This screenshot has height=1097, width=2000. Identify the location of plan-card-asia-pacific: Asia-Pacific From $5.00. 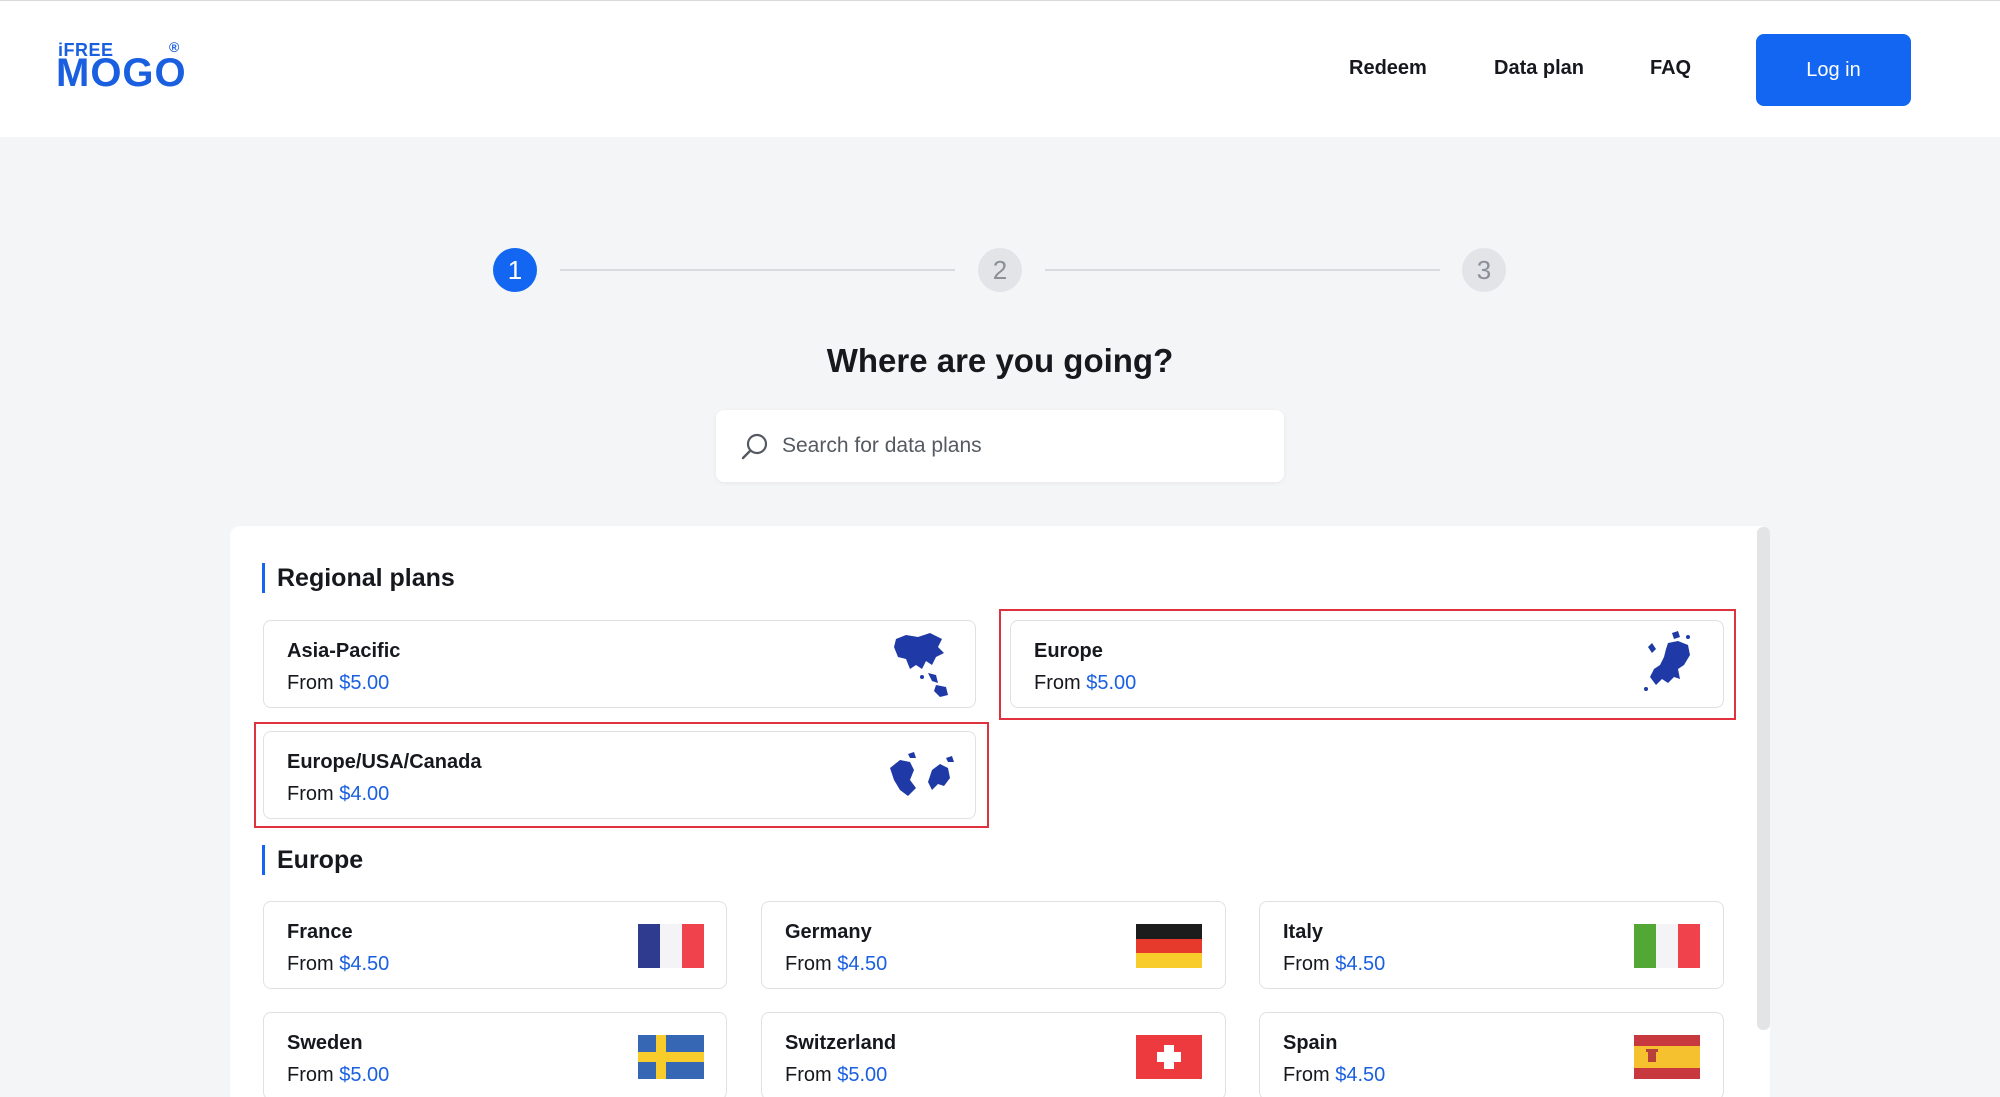
(619, 664).